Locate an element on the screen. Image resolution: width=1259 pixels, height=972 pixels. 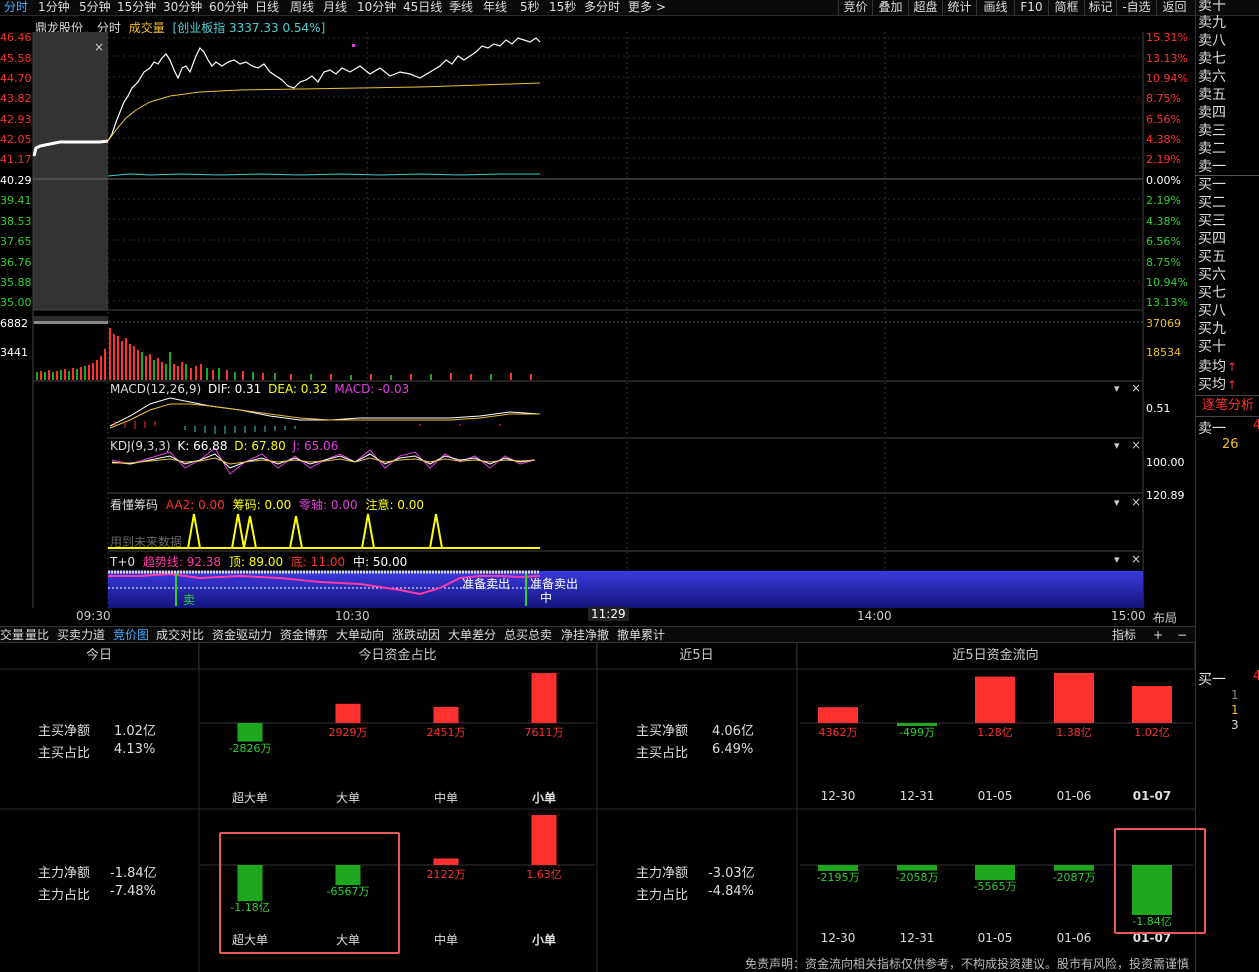
tab-change-cause: 涨跌动因 is located at coordinates (416, 635).